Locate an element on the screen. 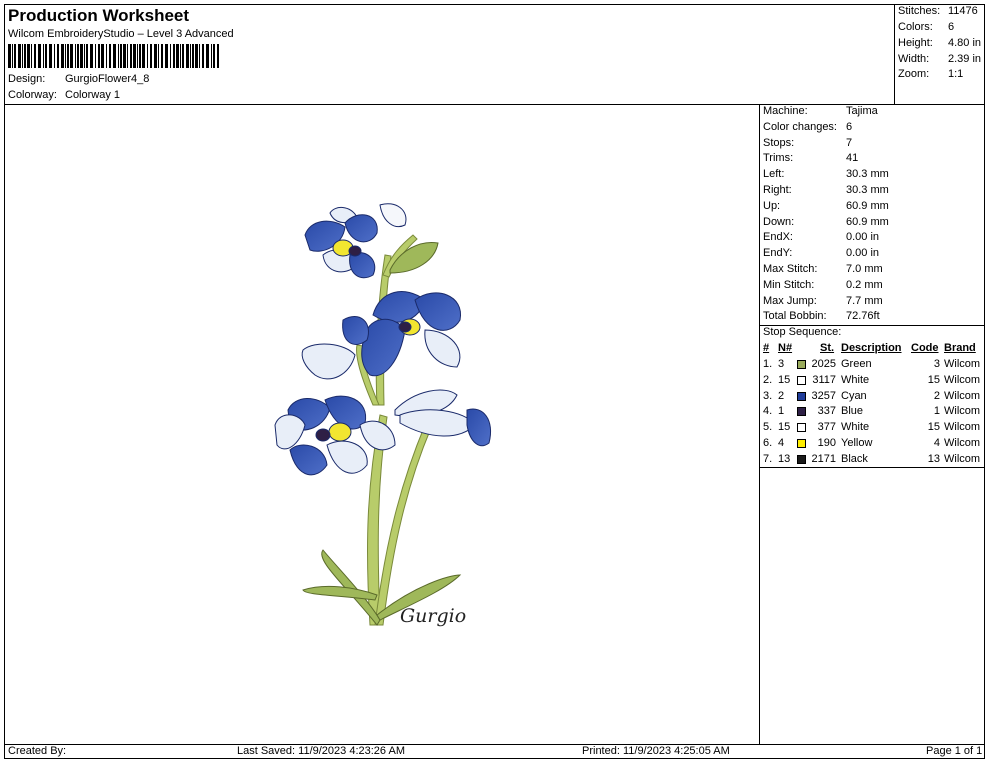 Image resolution: width=990 pixels, height=762 pixels. stop-description: Green is located at coordinates (856, 364).